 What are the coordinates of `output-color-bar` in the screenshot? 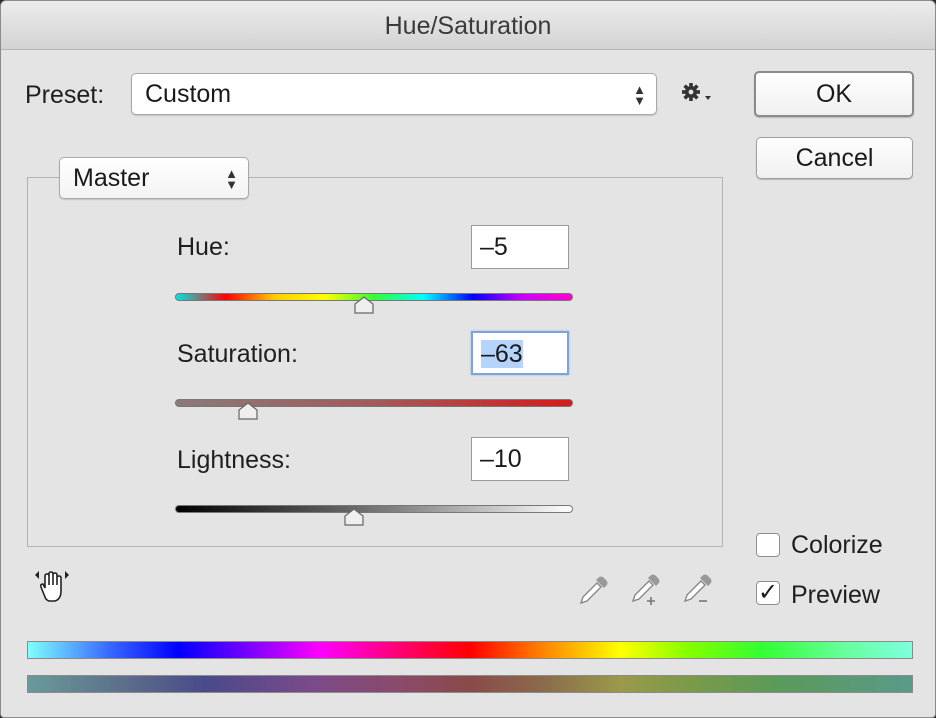 It's located at (470, 684).